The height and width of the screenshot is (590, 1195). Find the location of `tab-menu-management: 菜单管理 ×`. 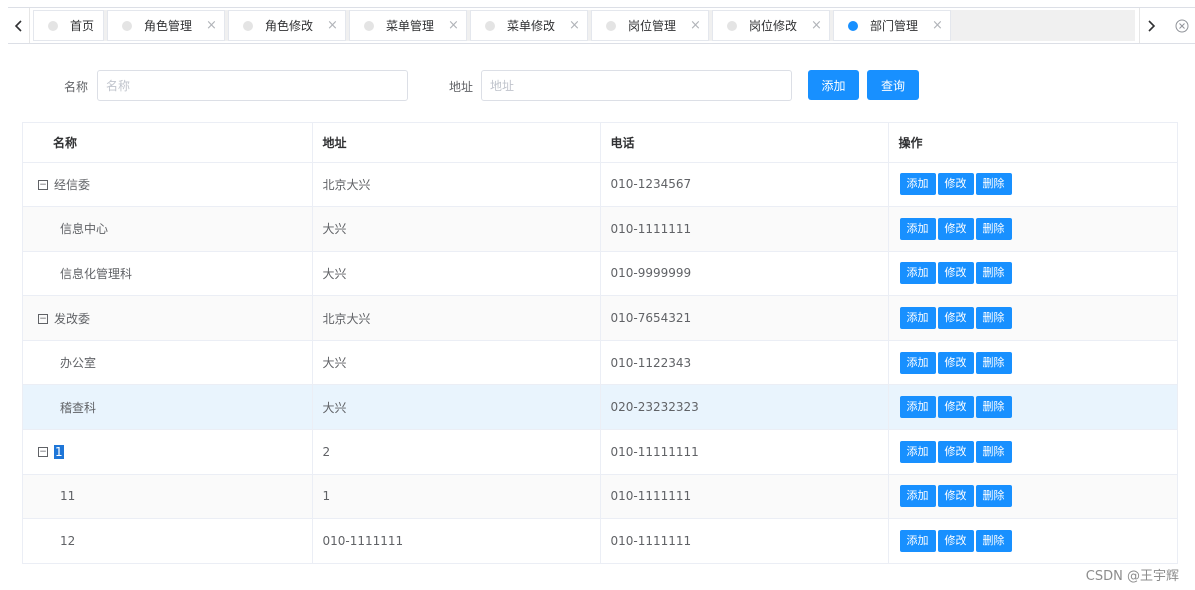

tab-menu-management: 菜单管理 × is located at coordinates (408, 25).